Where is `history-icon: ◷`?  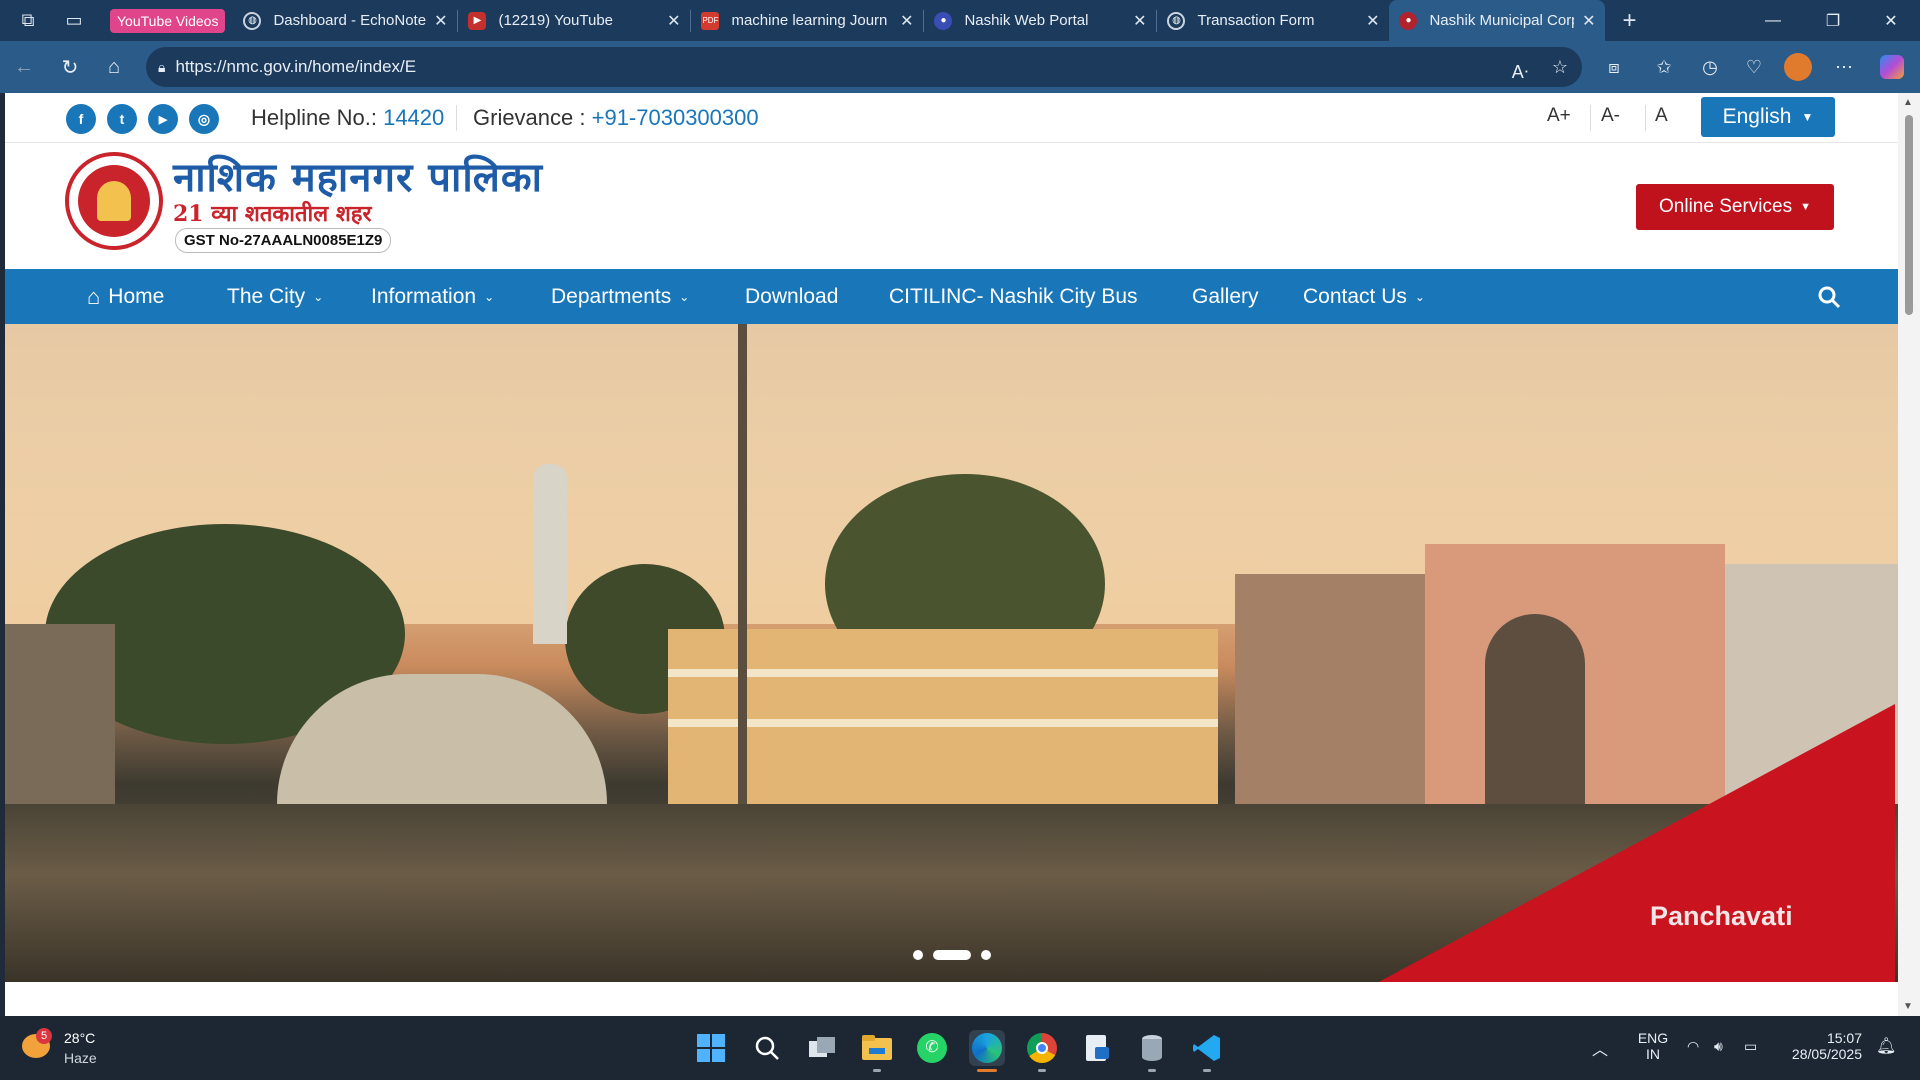
history-icon: ◷ is located at coordinates (1710, 67).